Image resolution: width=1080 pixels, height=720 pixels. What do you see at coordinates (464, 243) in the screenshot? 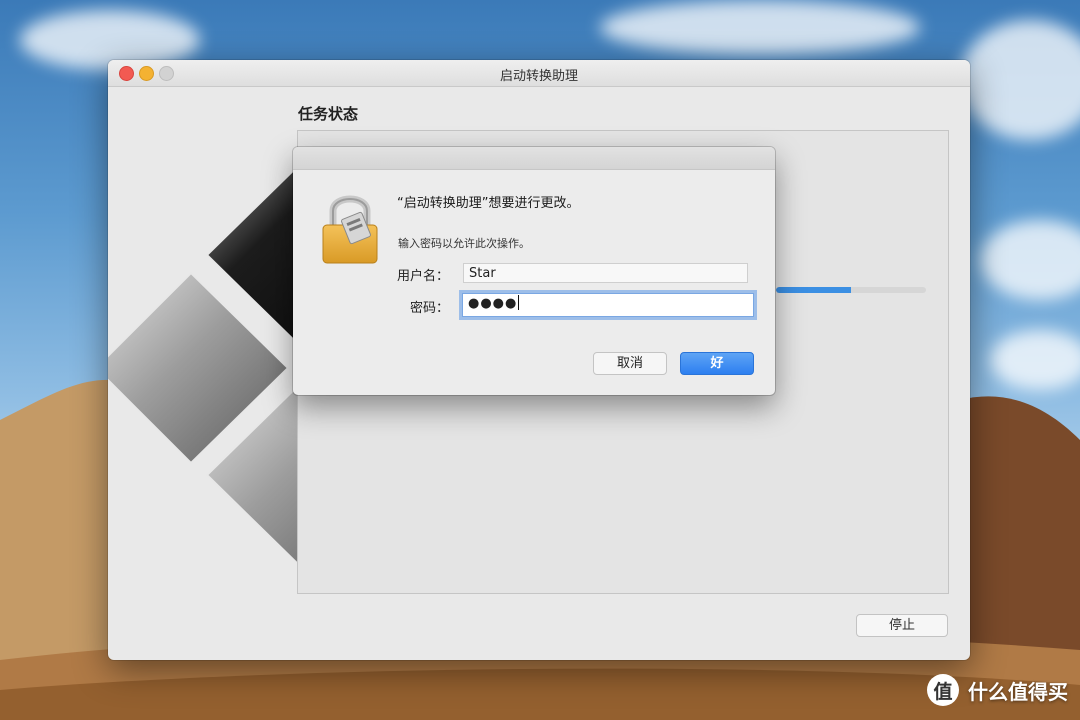
I see `dialog-subtitle: 输入密码以允许此次操作。` at bounding box center [464, 243].